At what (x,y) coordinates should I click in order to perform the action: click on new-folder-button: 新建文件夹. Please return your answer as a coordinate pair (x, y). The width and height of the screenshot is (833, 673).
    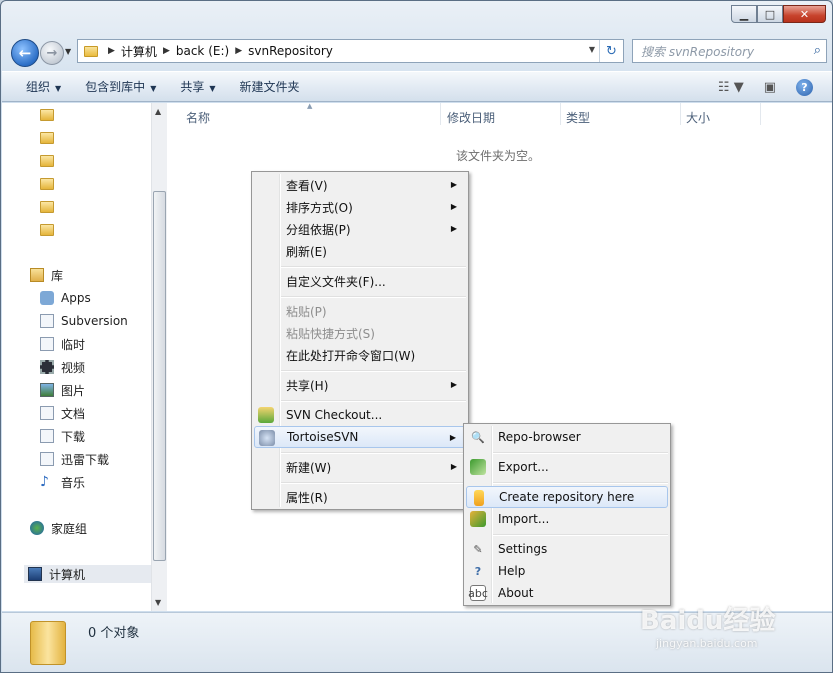
    Looking at the image, I should click on (270, 86).